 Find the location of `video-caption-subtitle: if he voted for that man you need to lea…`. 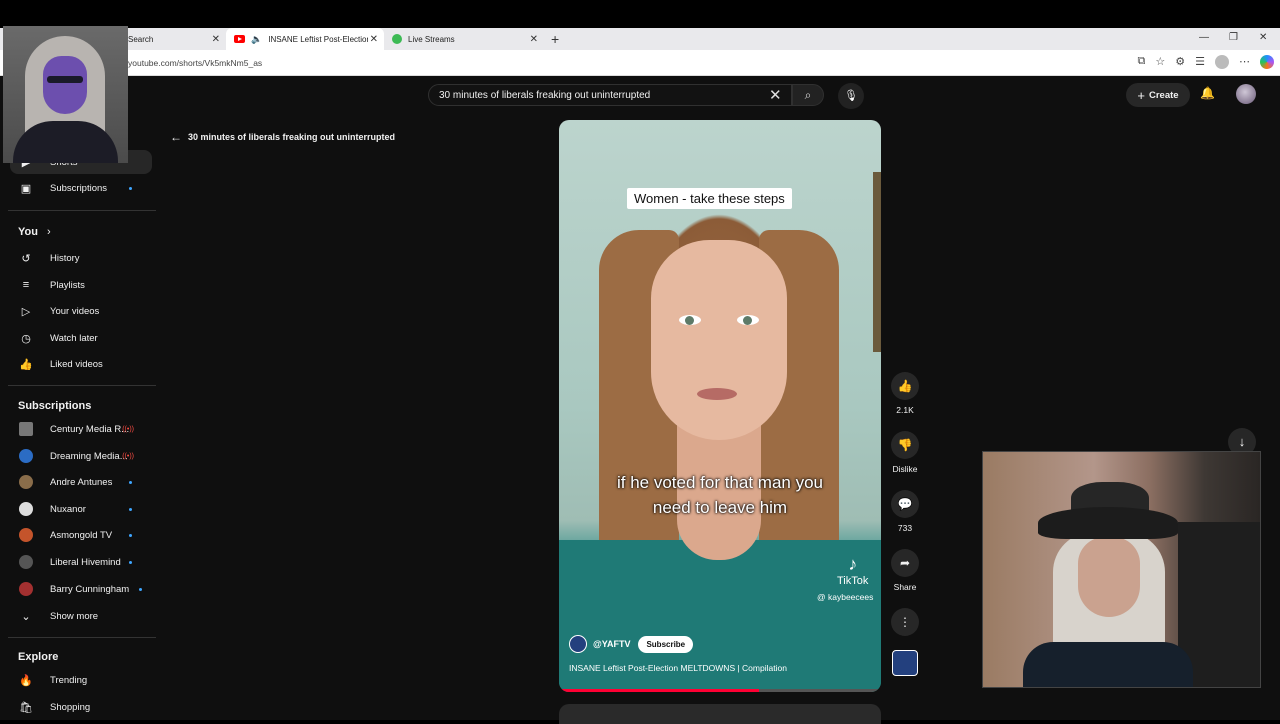

video-caption-subtitle: if he voted for that man you need to lea… is located at coordinates (720, 495).